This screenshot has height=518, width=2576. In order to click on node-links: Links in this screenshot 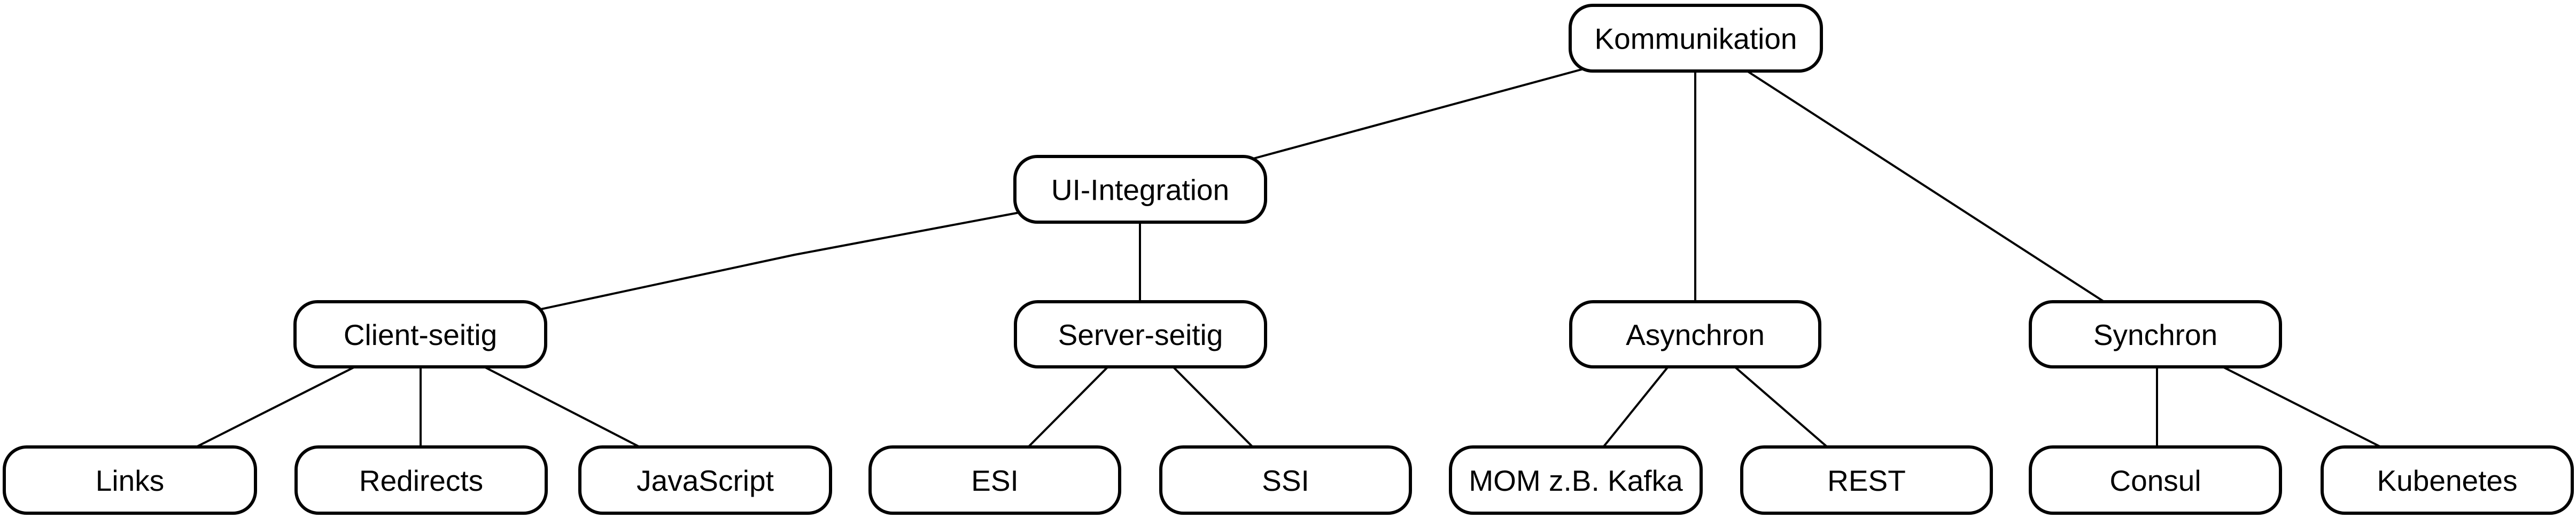, I will do `click(130, 480)`.